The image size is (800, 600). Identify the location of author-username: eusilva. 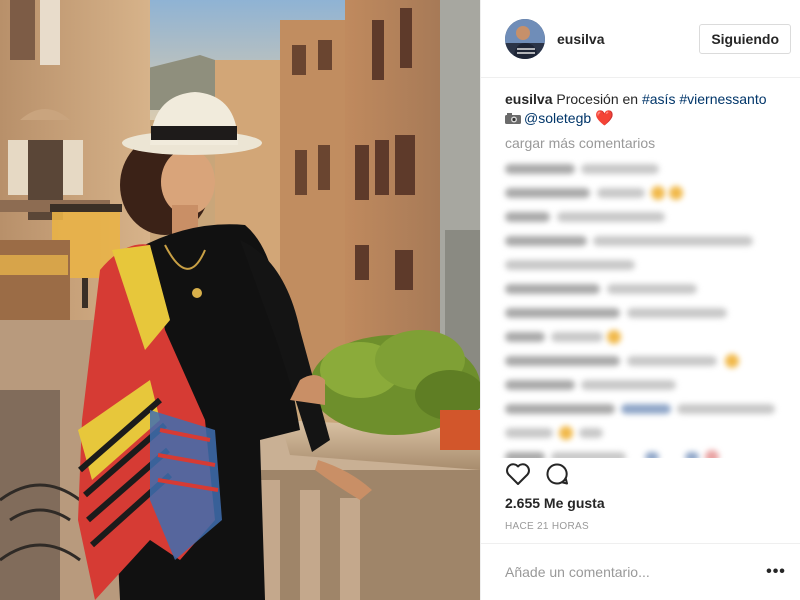
(628, 39).